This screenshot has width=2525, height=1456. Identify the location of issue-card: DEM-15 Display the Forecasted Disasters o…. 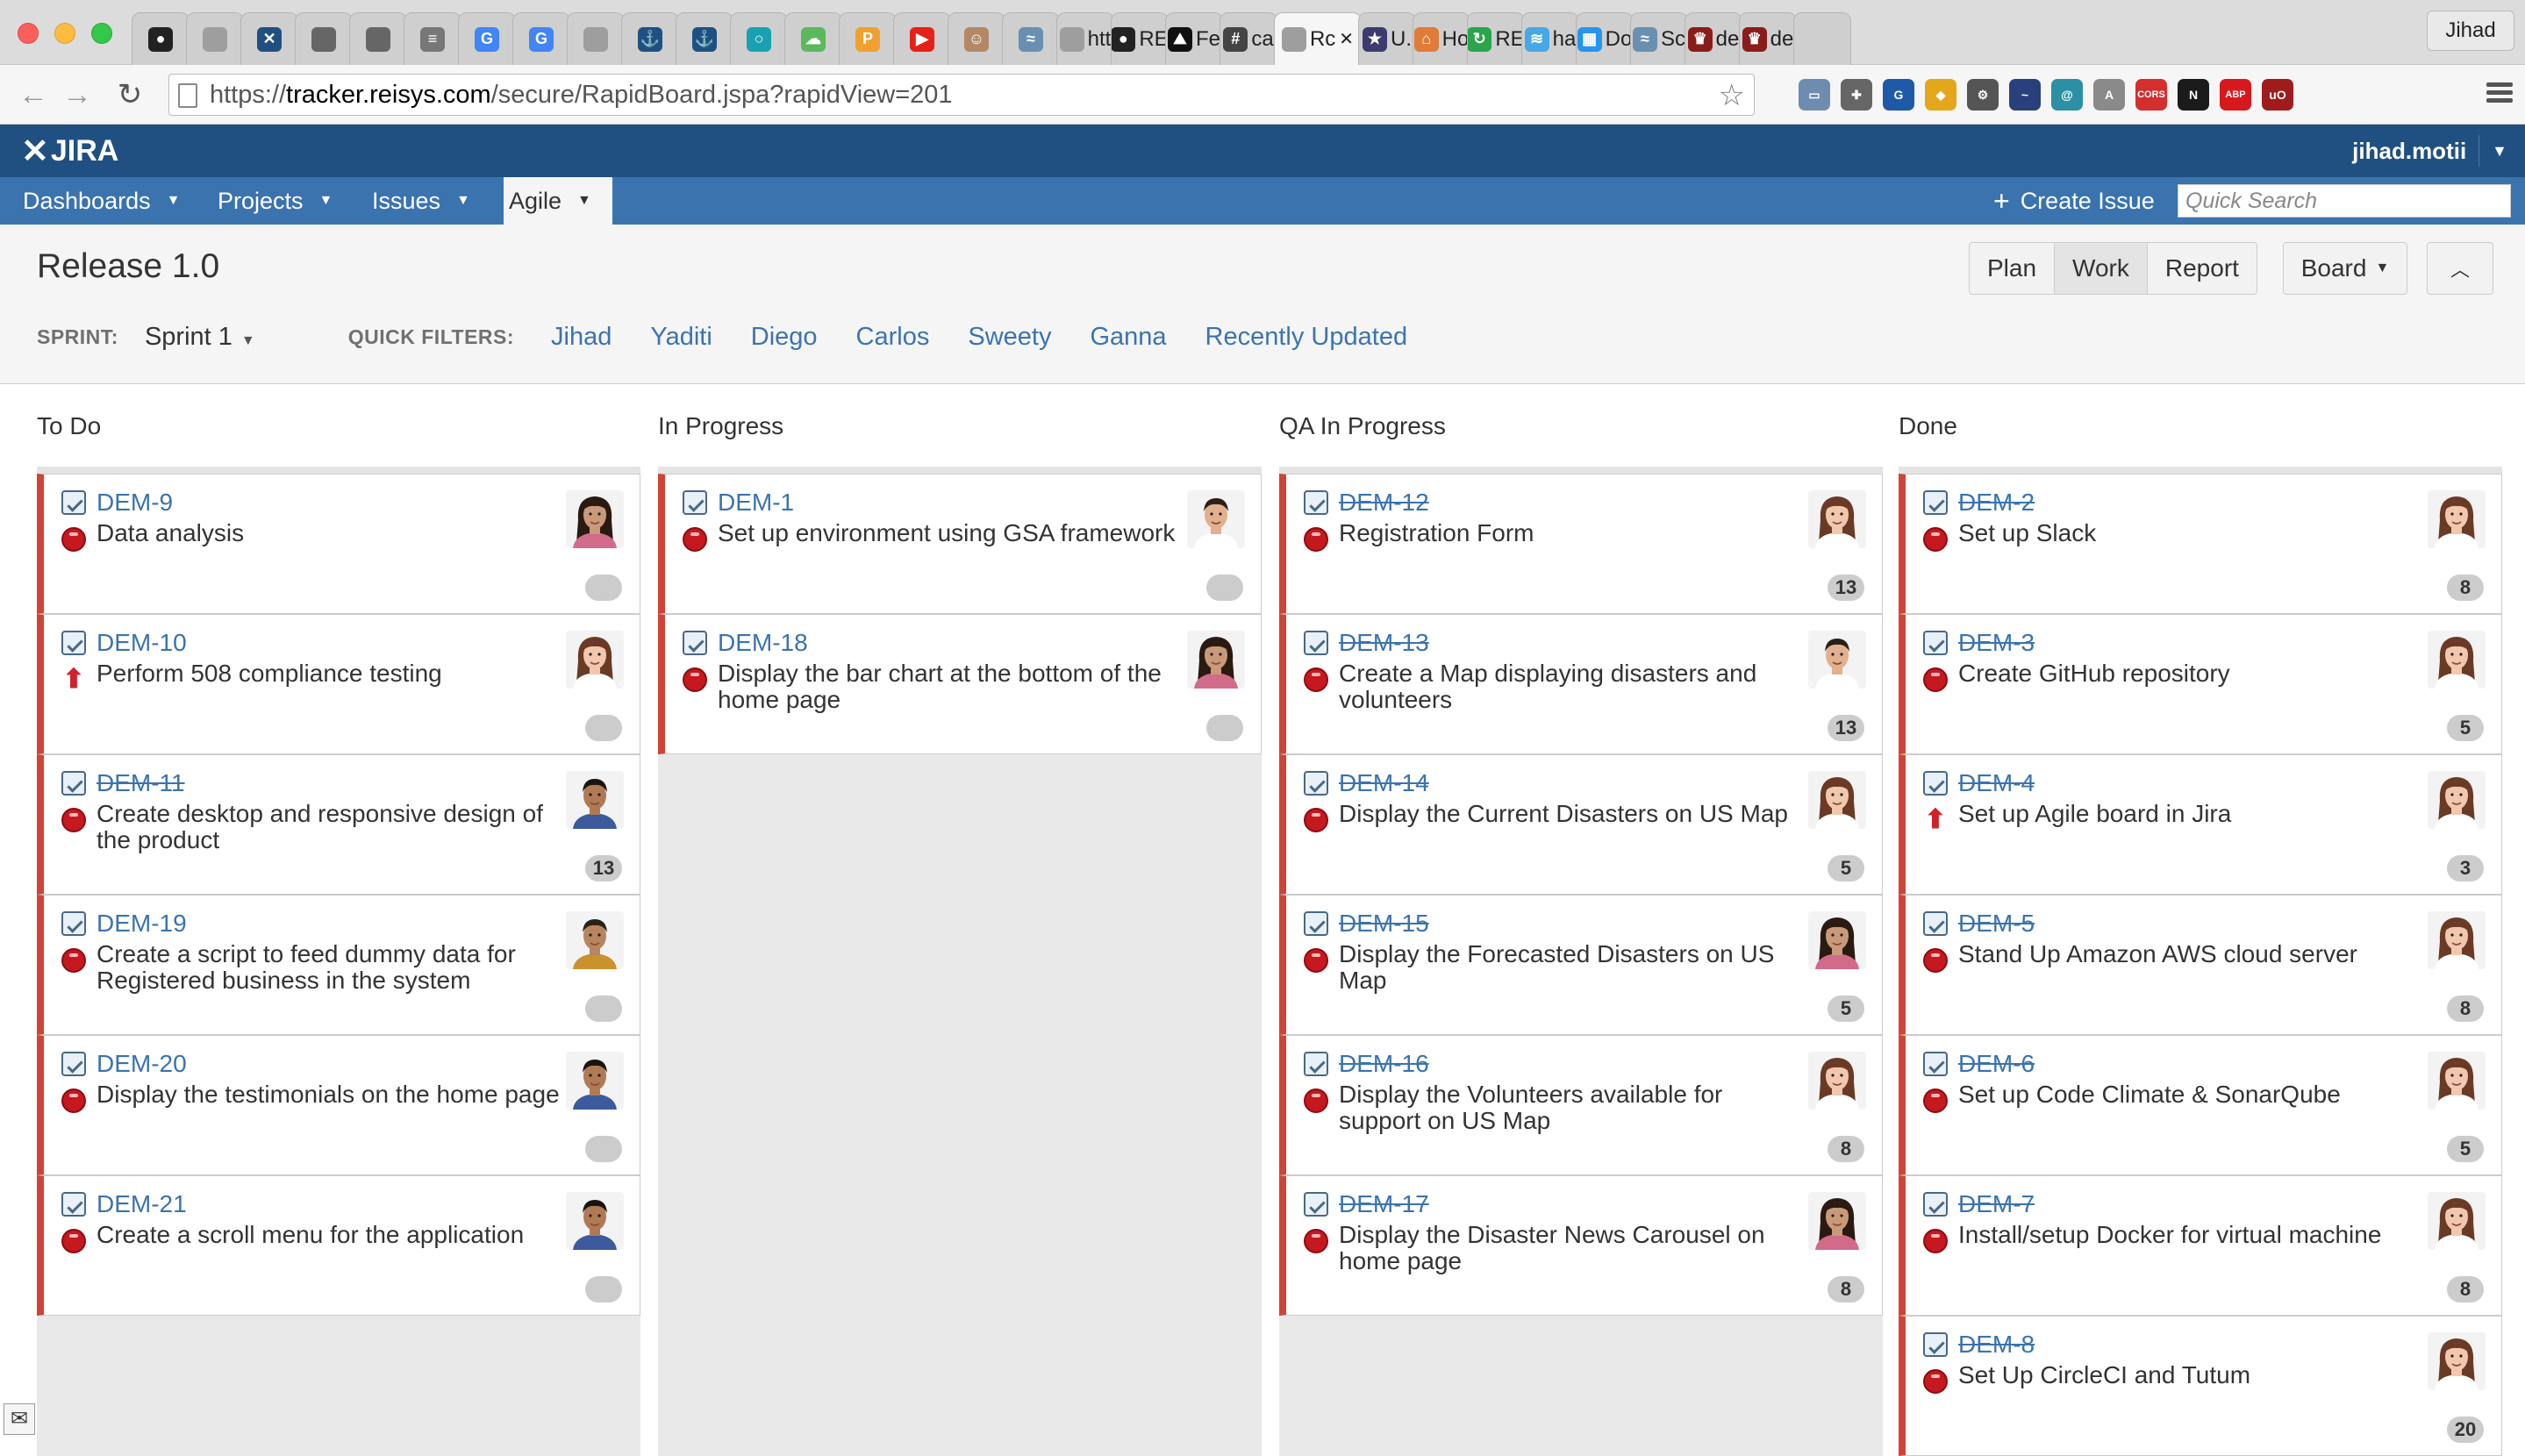
(1581, 965).